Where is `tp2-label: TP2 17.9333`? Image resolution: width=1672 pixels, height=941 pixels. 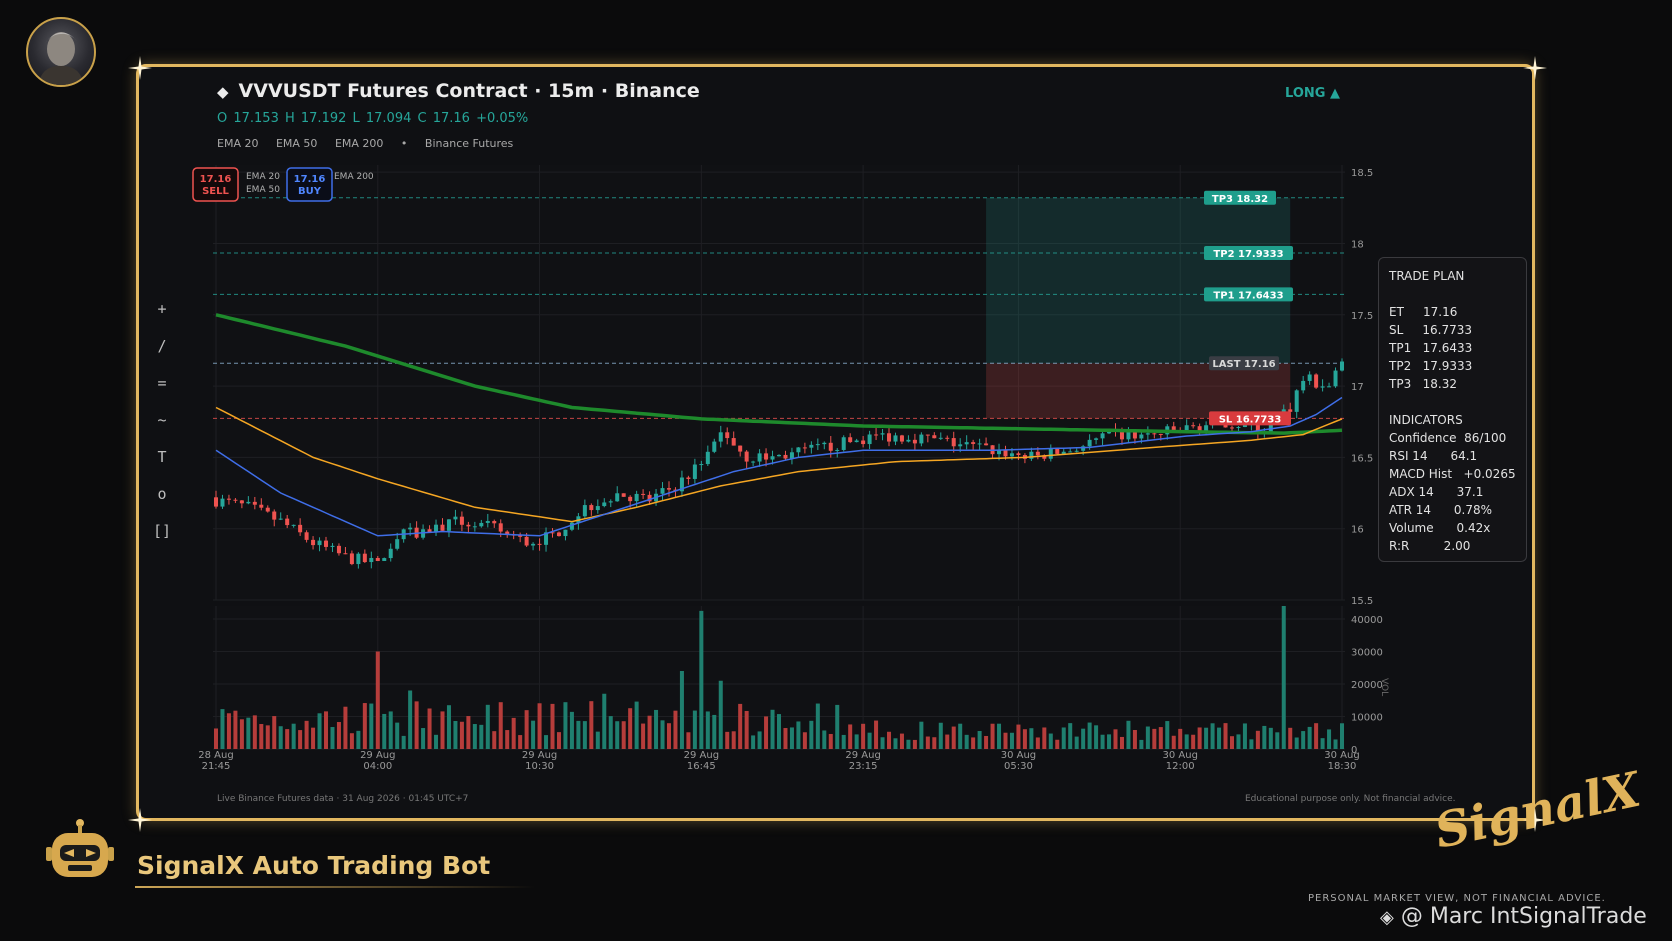
tp2-label: TP2 17.9333 is located at coordinates (1248, 254).